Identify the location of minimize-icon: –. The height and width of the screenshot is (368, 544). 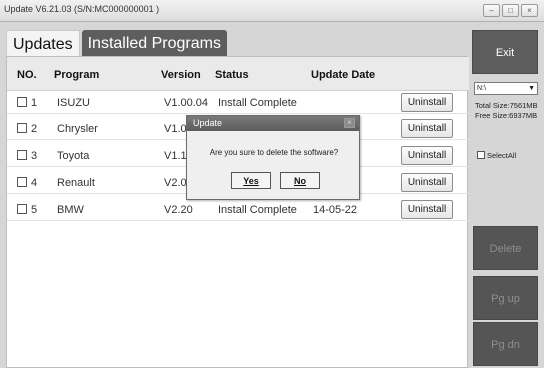
(491, 10).